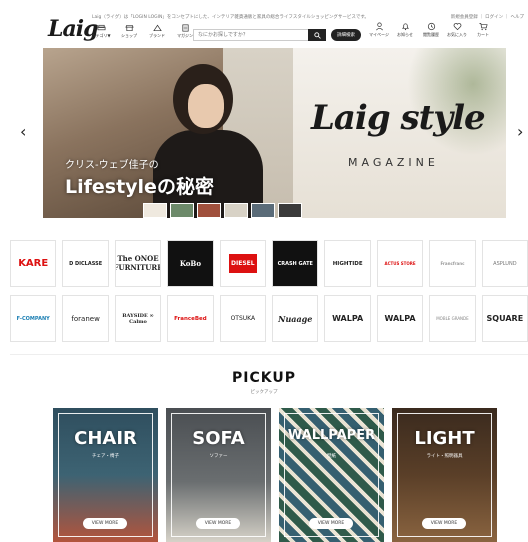 This screenshot has height=542, width=528. I want to click on brand-name: DIESEL, so click(243, 263).